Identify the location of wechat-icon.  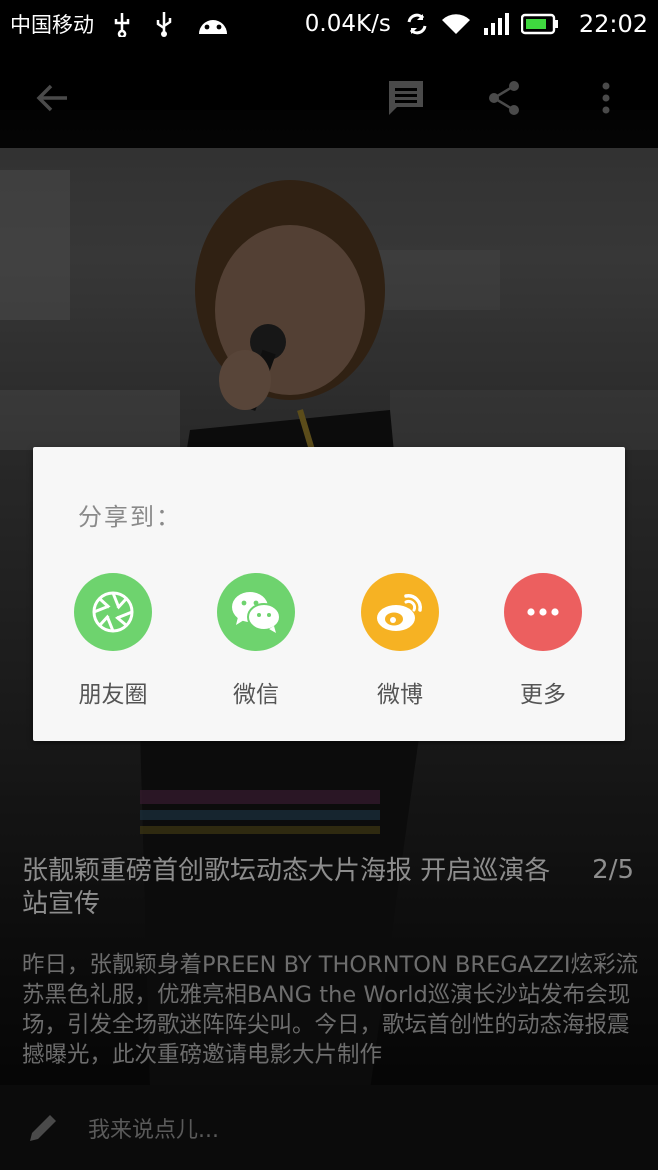
(256, 612).